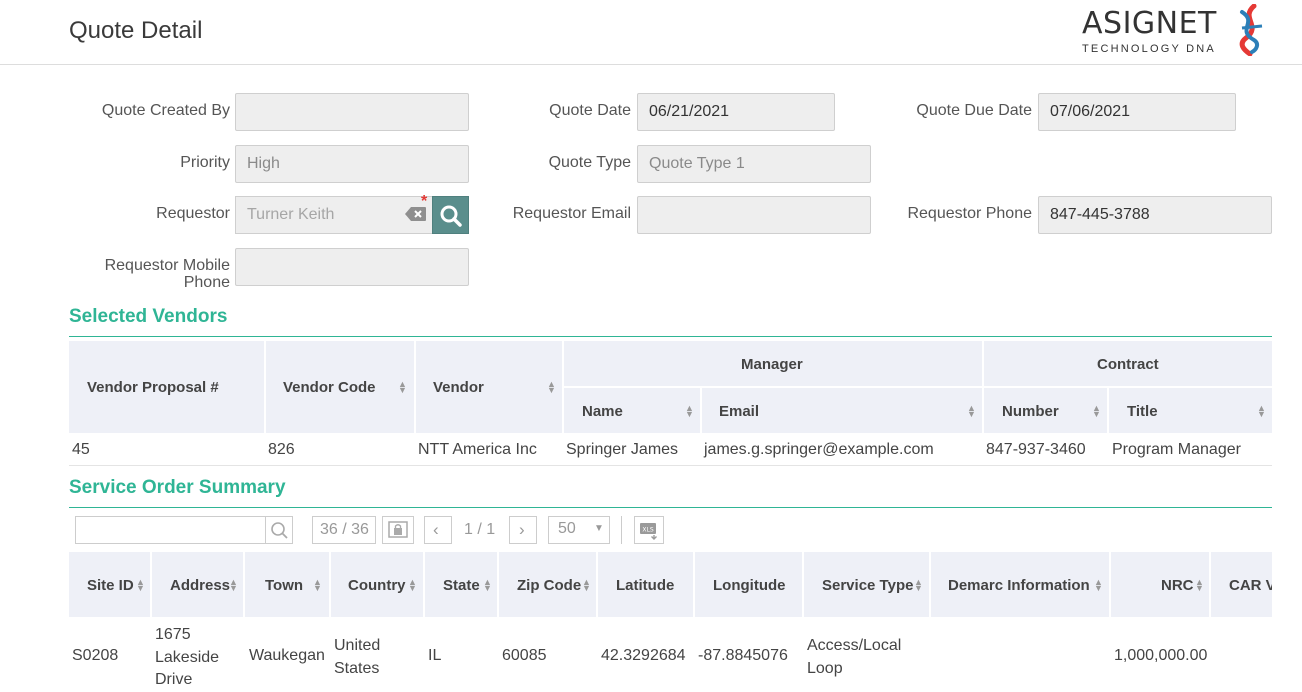 This screenshot has width=1302, height=692. What do you see at coordinates (866, 584) in the screenshot?
I see `th-service-type: Service Type ▲ ▼` at bounding box center [866, 584].